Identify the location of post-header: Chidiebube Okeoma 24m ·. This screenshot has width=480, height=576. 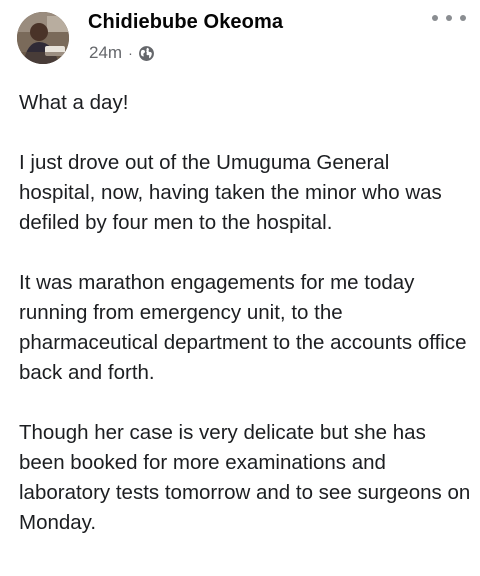
(240, 40).